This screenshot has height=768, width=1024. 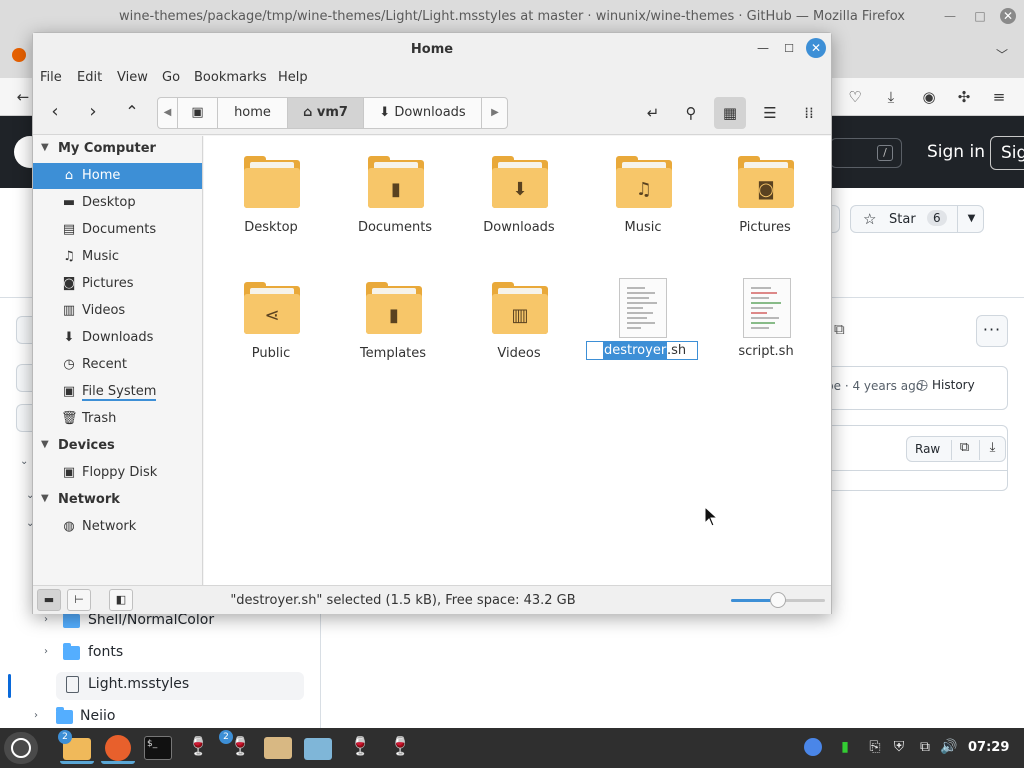 I want to click on search-icon: ⚲, so click(x=691, y=113).